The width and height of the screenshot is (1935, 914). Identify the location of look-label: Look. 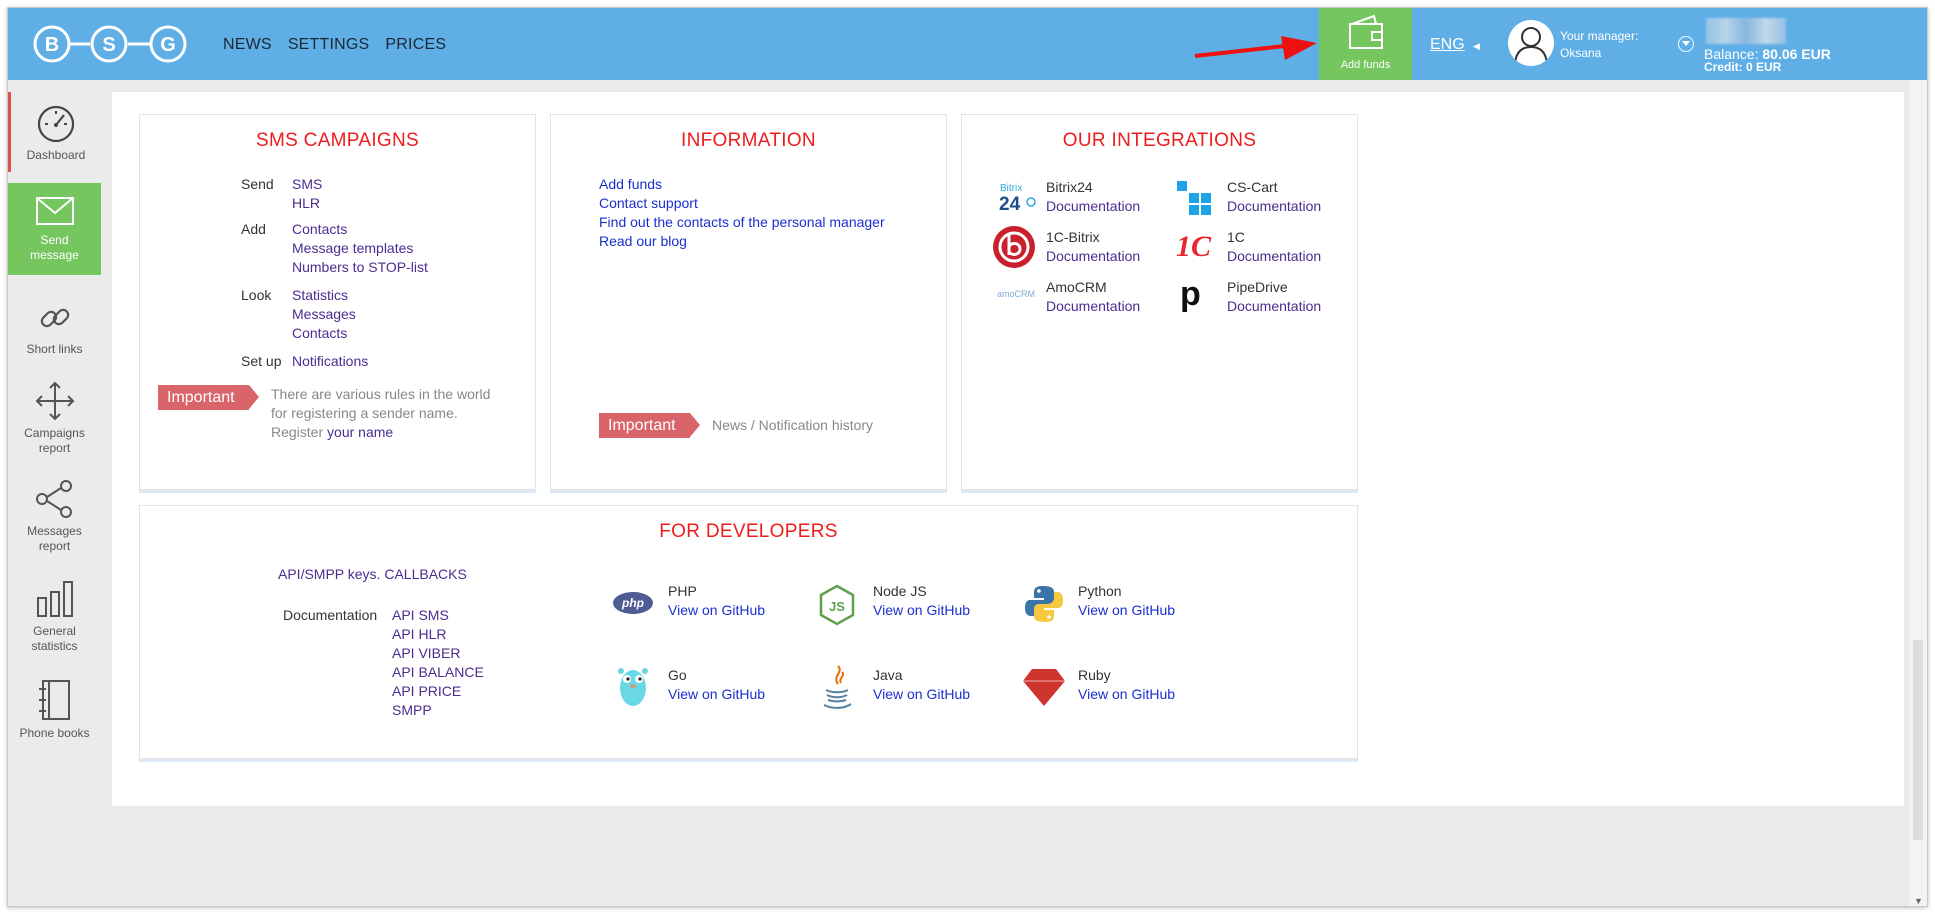
(256, 295).